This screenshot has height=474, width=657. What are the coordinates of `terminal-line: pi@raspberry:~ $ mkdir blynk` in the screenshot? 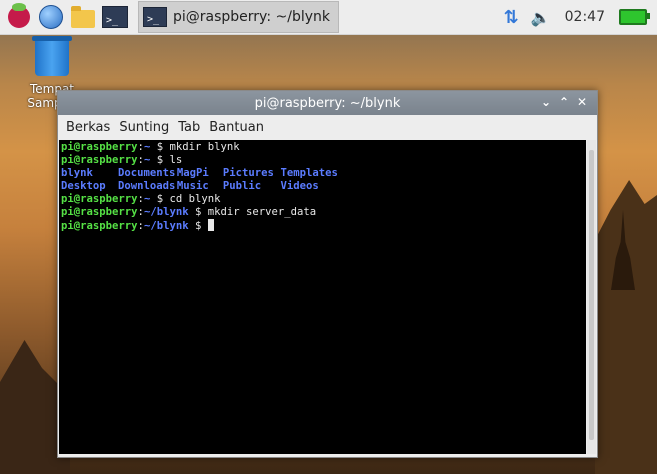 It's located at (150, 147).